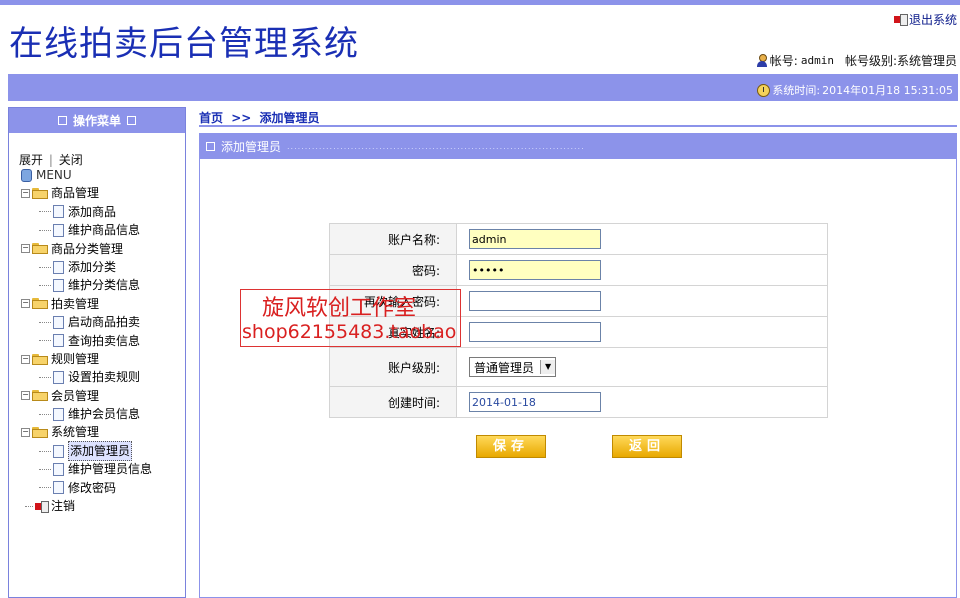 The height and width of the screenshot is (598, 960). I want to click on menu-item-change-password: 修改密码, so click(86, 488).